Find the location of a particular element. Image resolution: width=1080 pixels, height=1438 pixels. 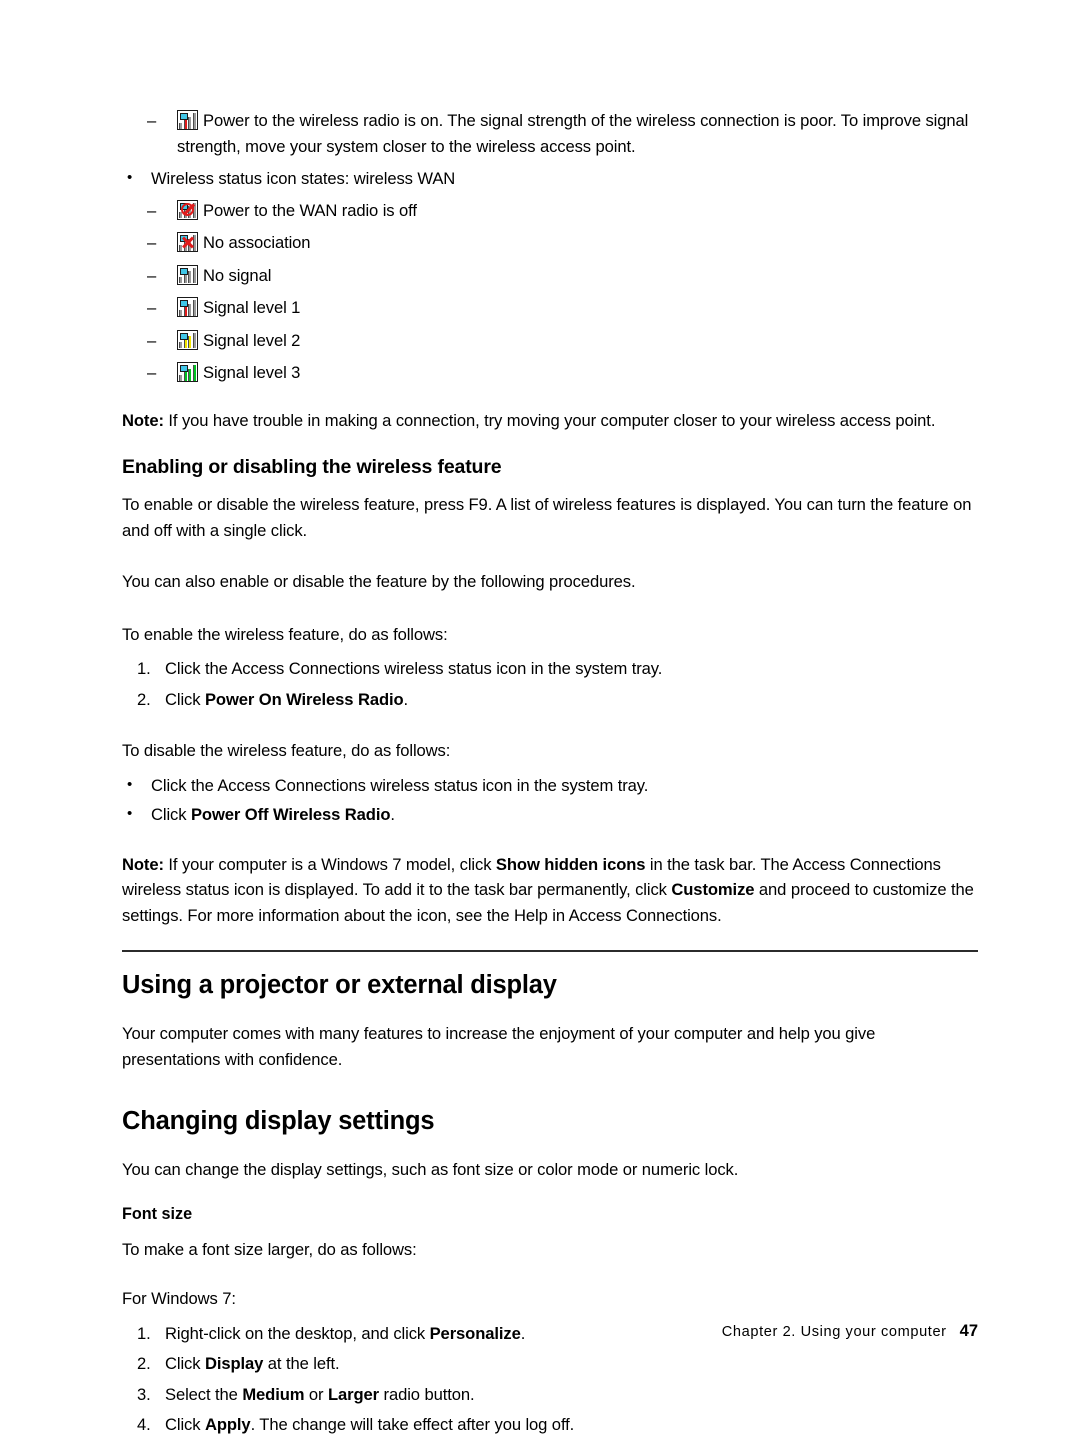

step-number: 3. is located at coordinates (144, 1394).